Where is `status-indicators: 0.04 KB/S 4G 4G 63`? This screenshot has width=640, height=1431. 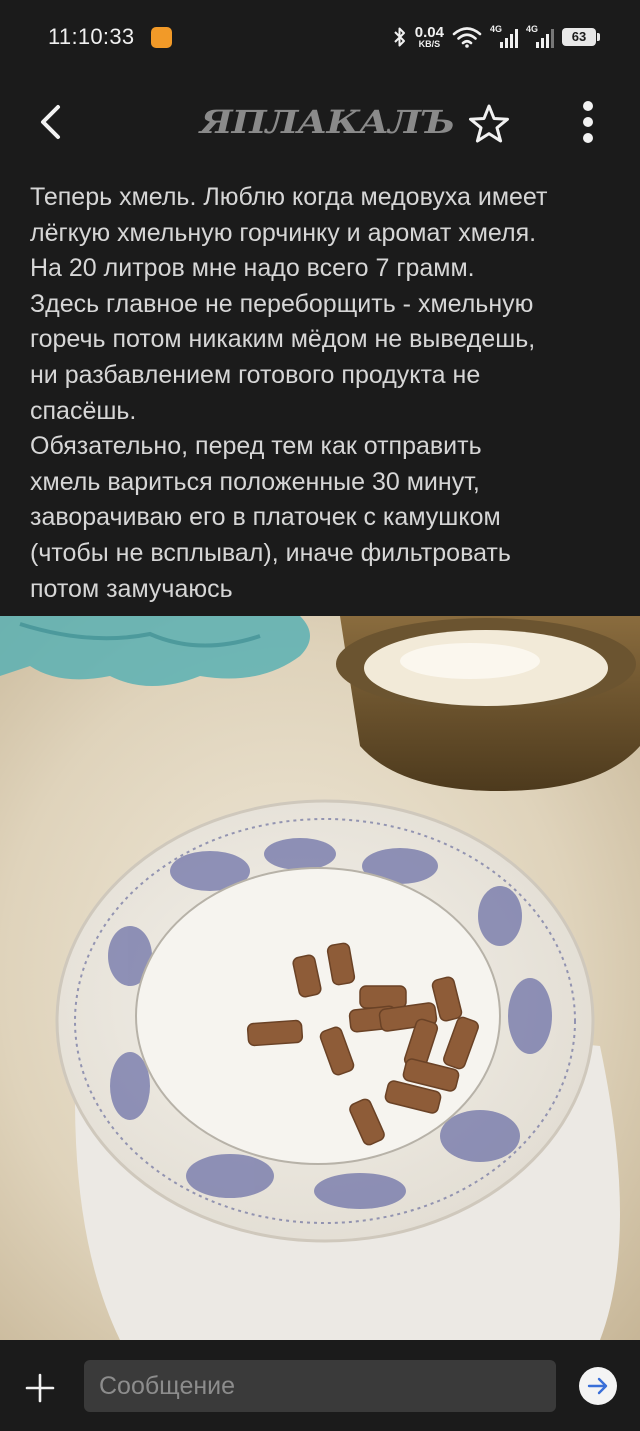 status-indicators: 0.04 KB/S 4G 4G 63 is located at coordinates (496, 37).